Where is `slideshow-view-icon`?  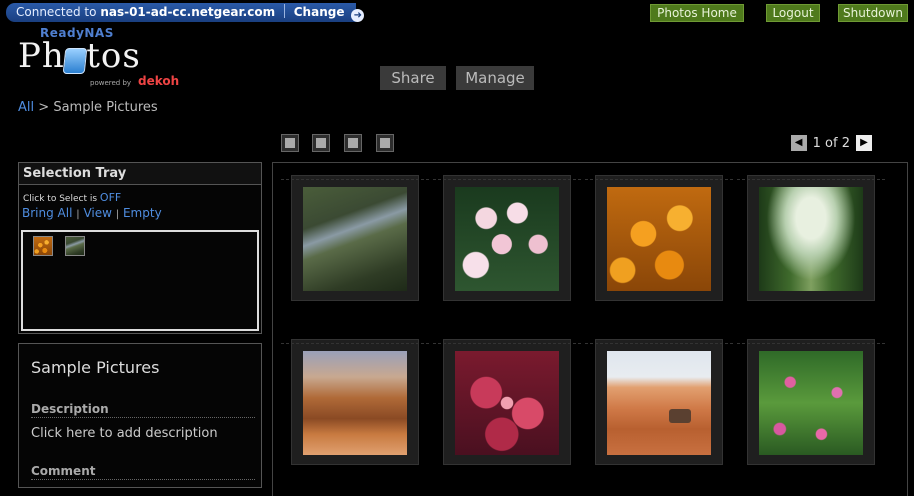
slideshow-view-icon is located at coordinates (290, 143).